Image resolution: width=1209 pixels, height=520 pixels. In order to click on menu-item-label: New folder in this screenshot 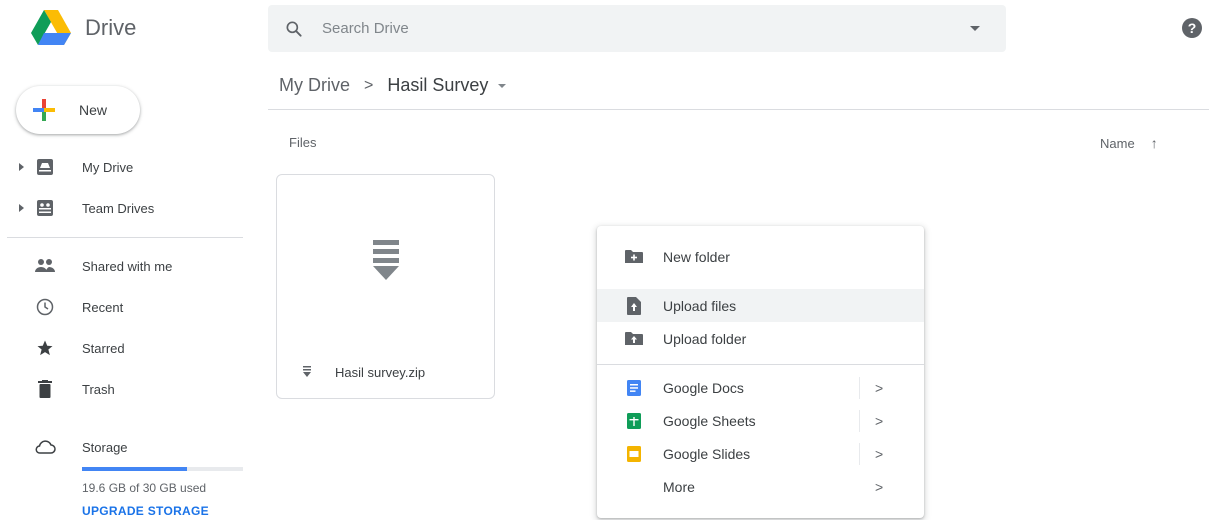, I will do `click(696, 256)`.